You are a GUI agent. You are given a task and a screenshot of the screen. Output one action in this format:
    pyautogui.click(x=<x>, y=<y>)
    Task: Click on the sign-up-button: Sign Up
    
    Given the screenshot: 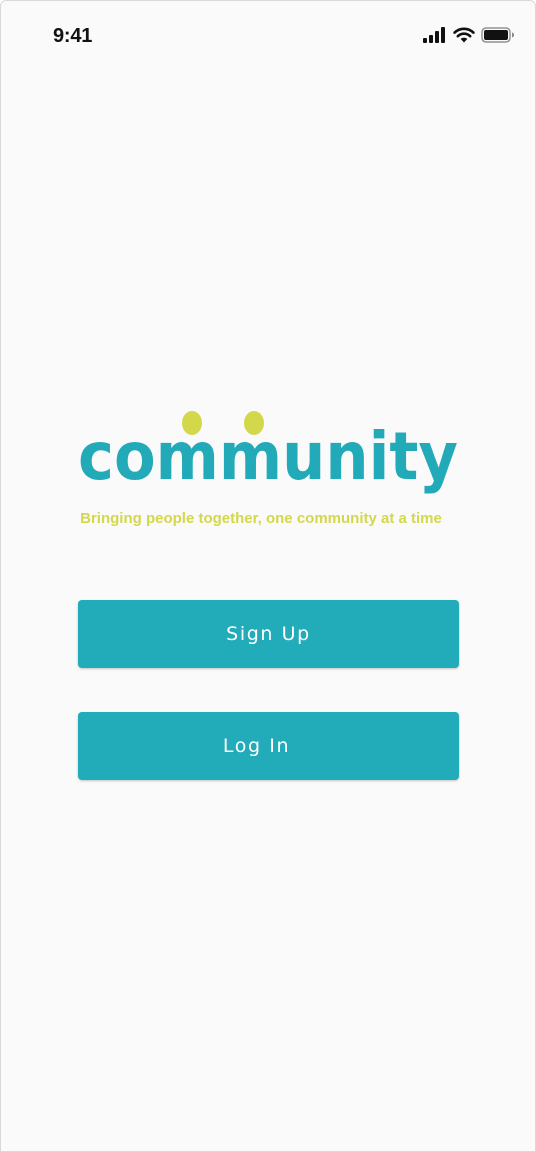 What is the action you would take?
    pyautogui.click(x=268, y=634)
    